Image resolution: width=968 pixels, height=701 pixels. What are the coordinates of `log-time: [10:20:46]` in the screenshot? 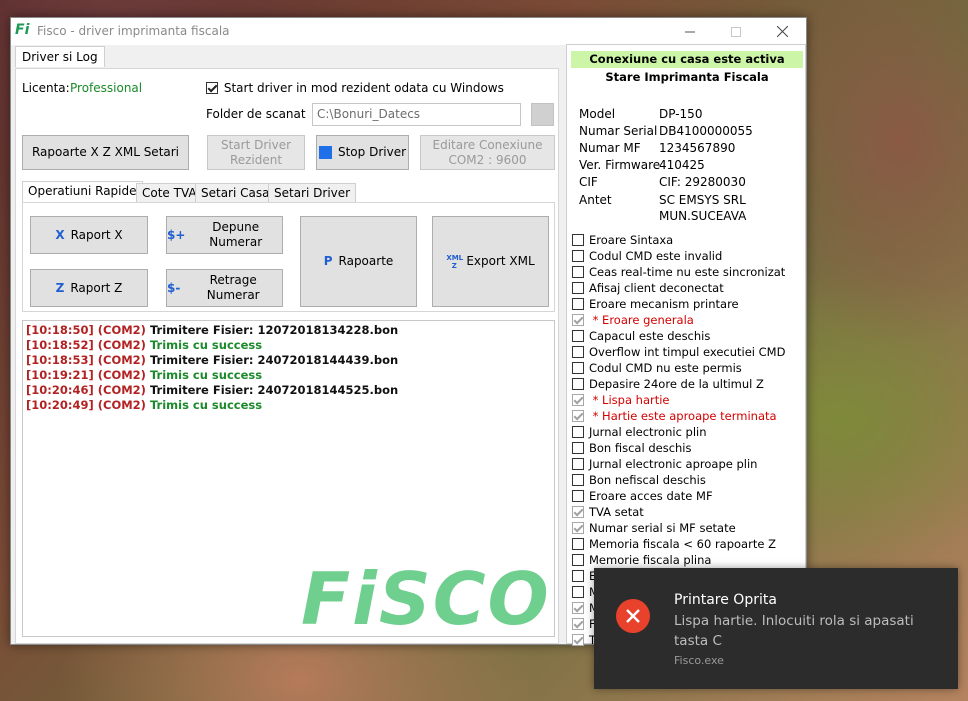 It's located at (60, 390).